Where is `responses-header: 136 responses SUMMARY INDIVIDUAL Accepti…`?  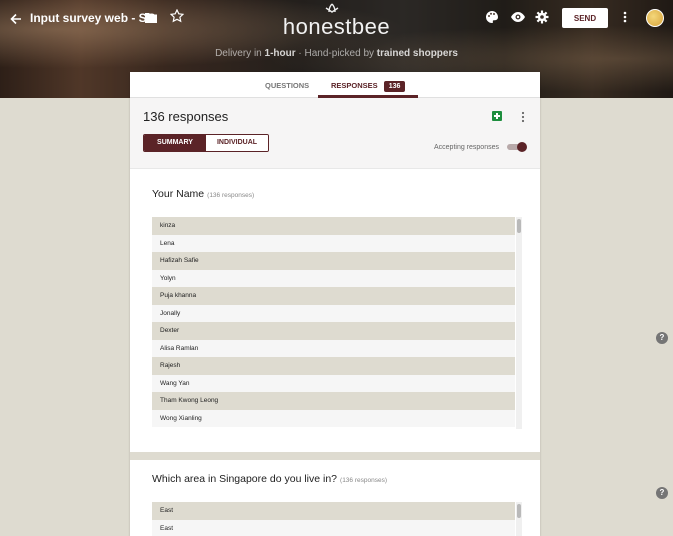 responses-header: 136 responses SUMMARY INDIVIDUAL Accepti… is located at coordinates (335, 133).